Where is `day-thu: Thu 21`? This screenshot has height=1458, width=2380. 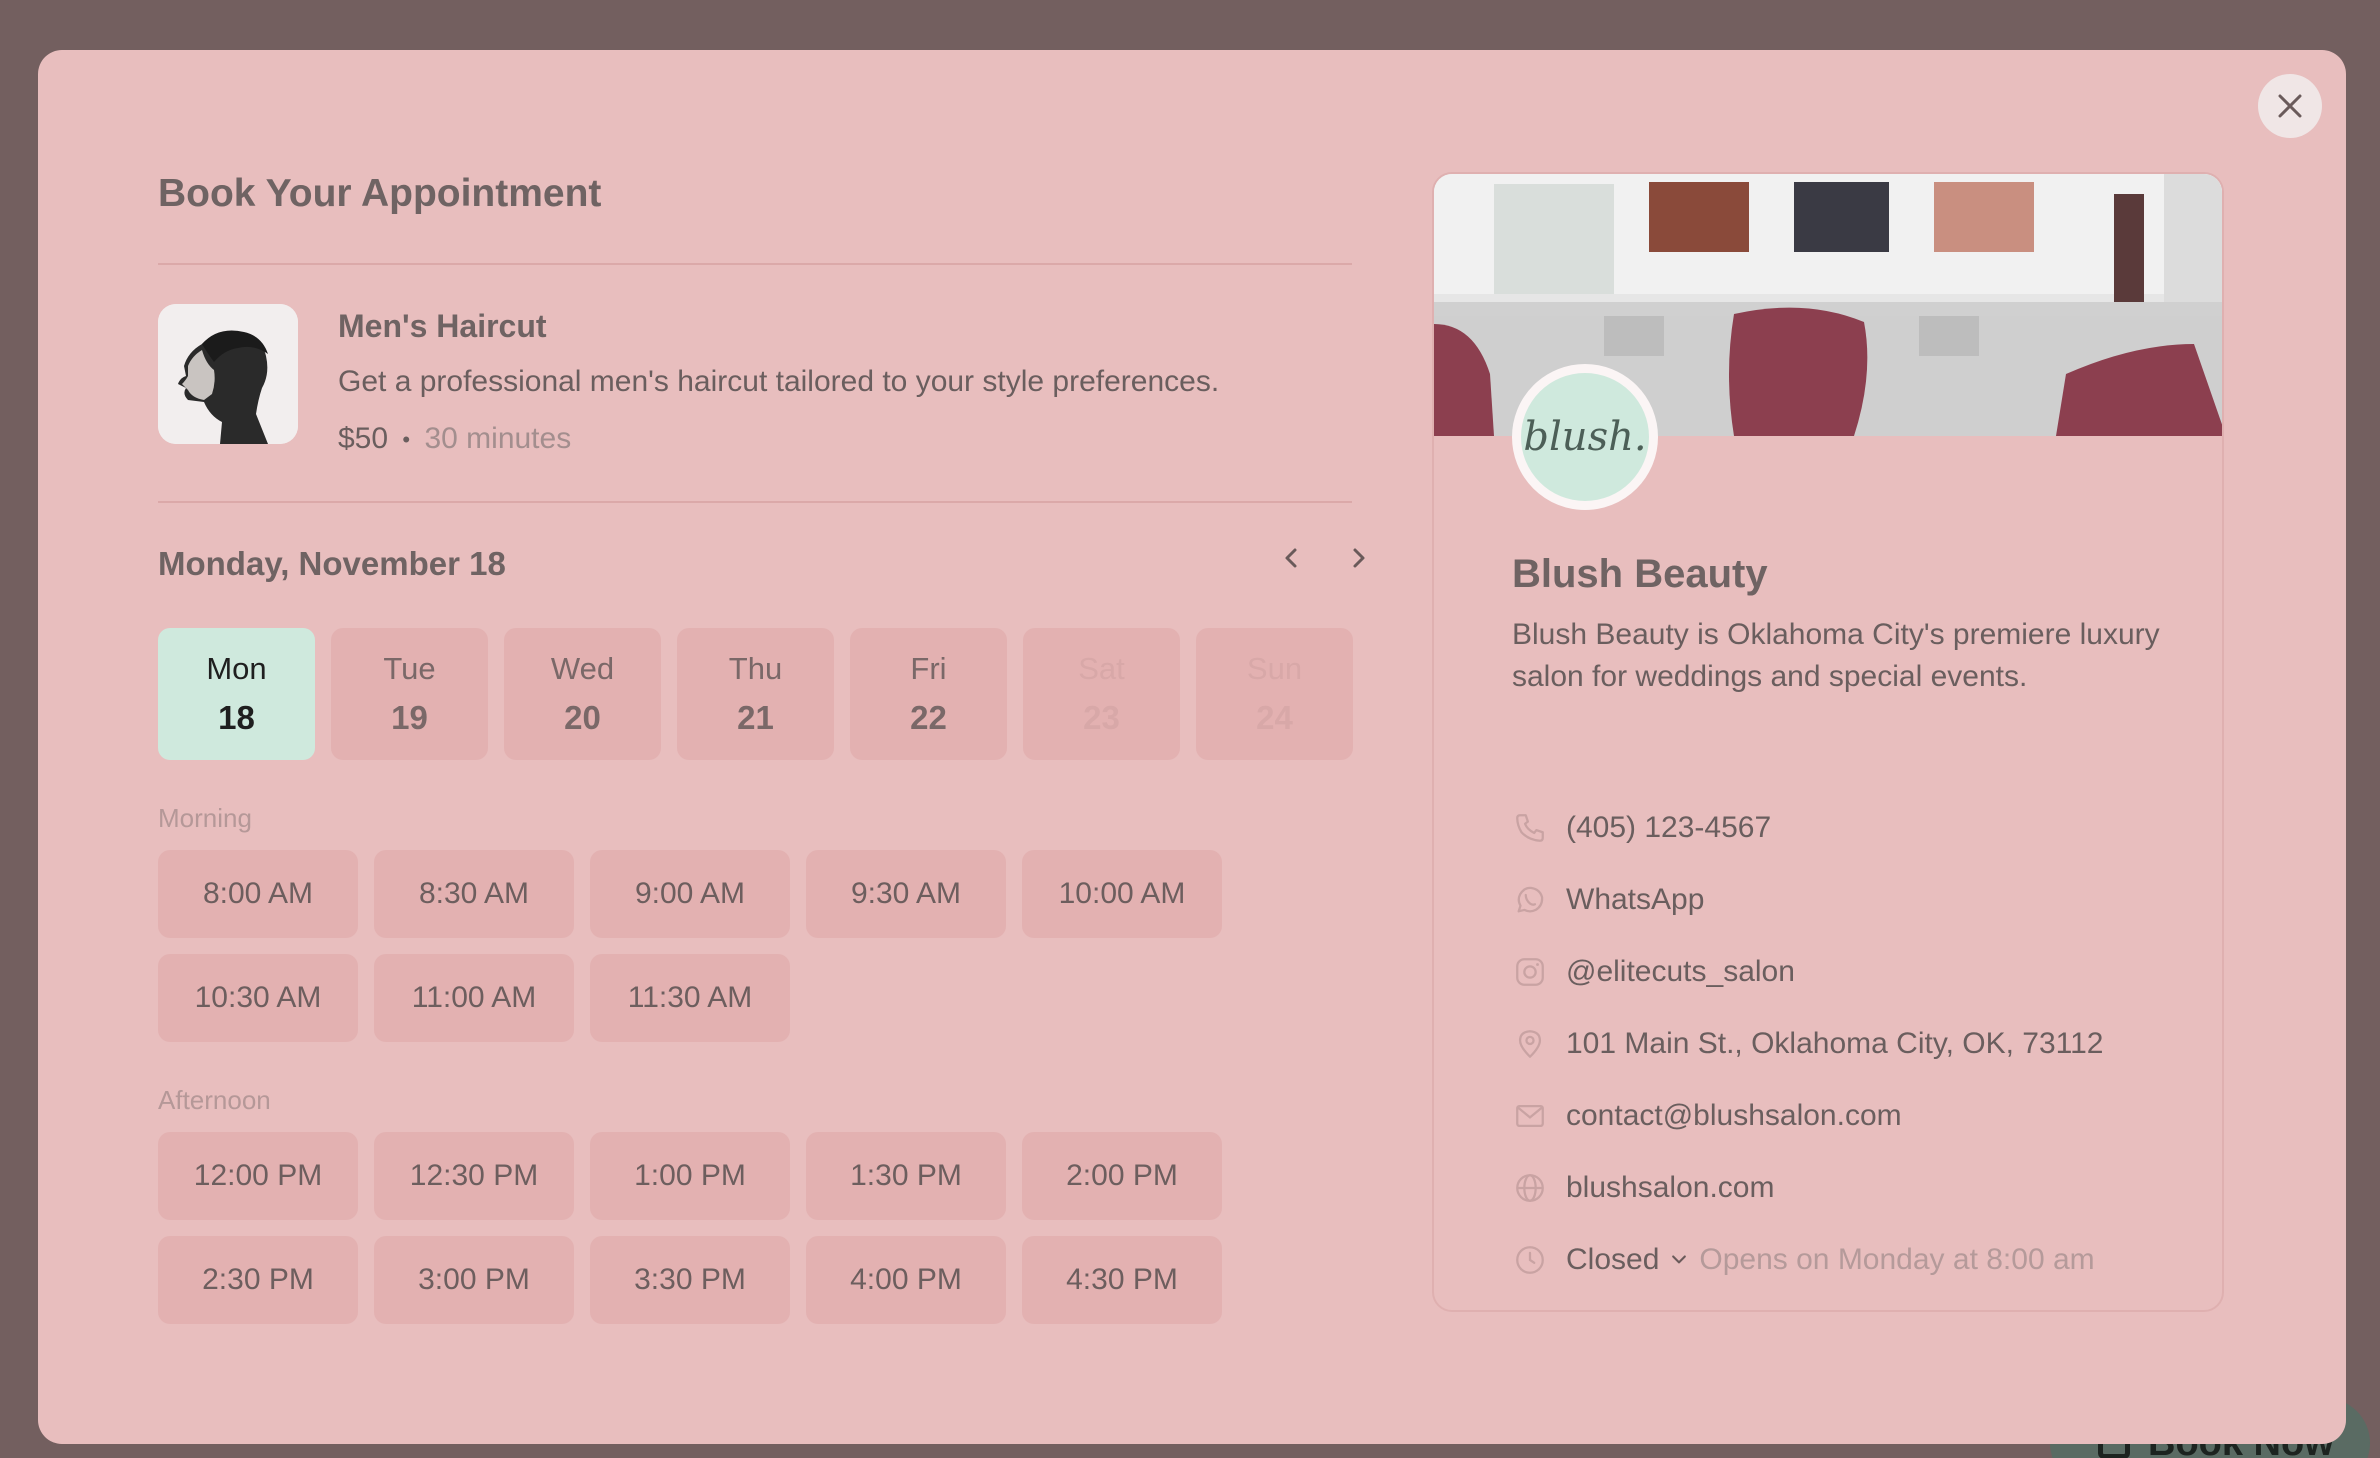 day-thu: Thu 21 is located at coordinates (755, 694).